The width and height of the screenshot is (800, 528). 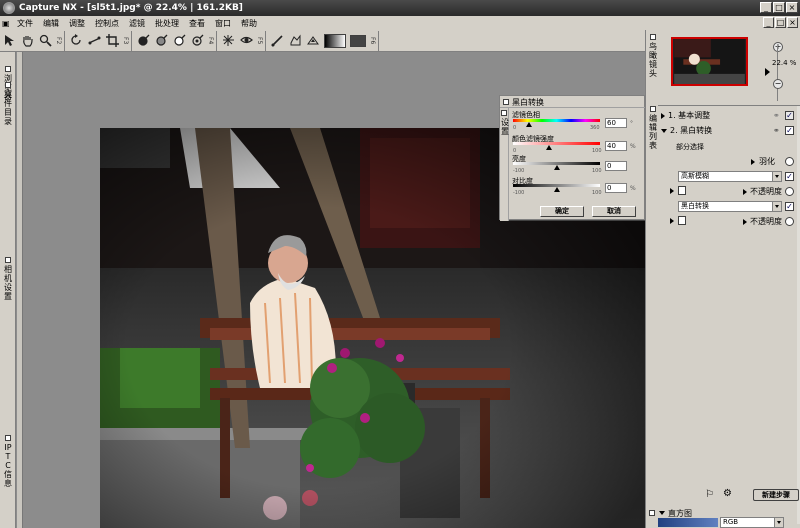 What do you see at coordinates (6, 23) in the screenshot?
I see `doc-icon: ▣` at bounding box center [6, 23].